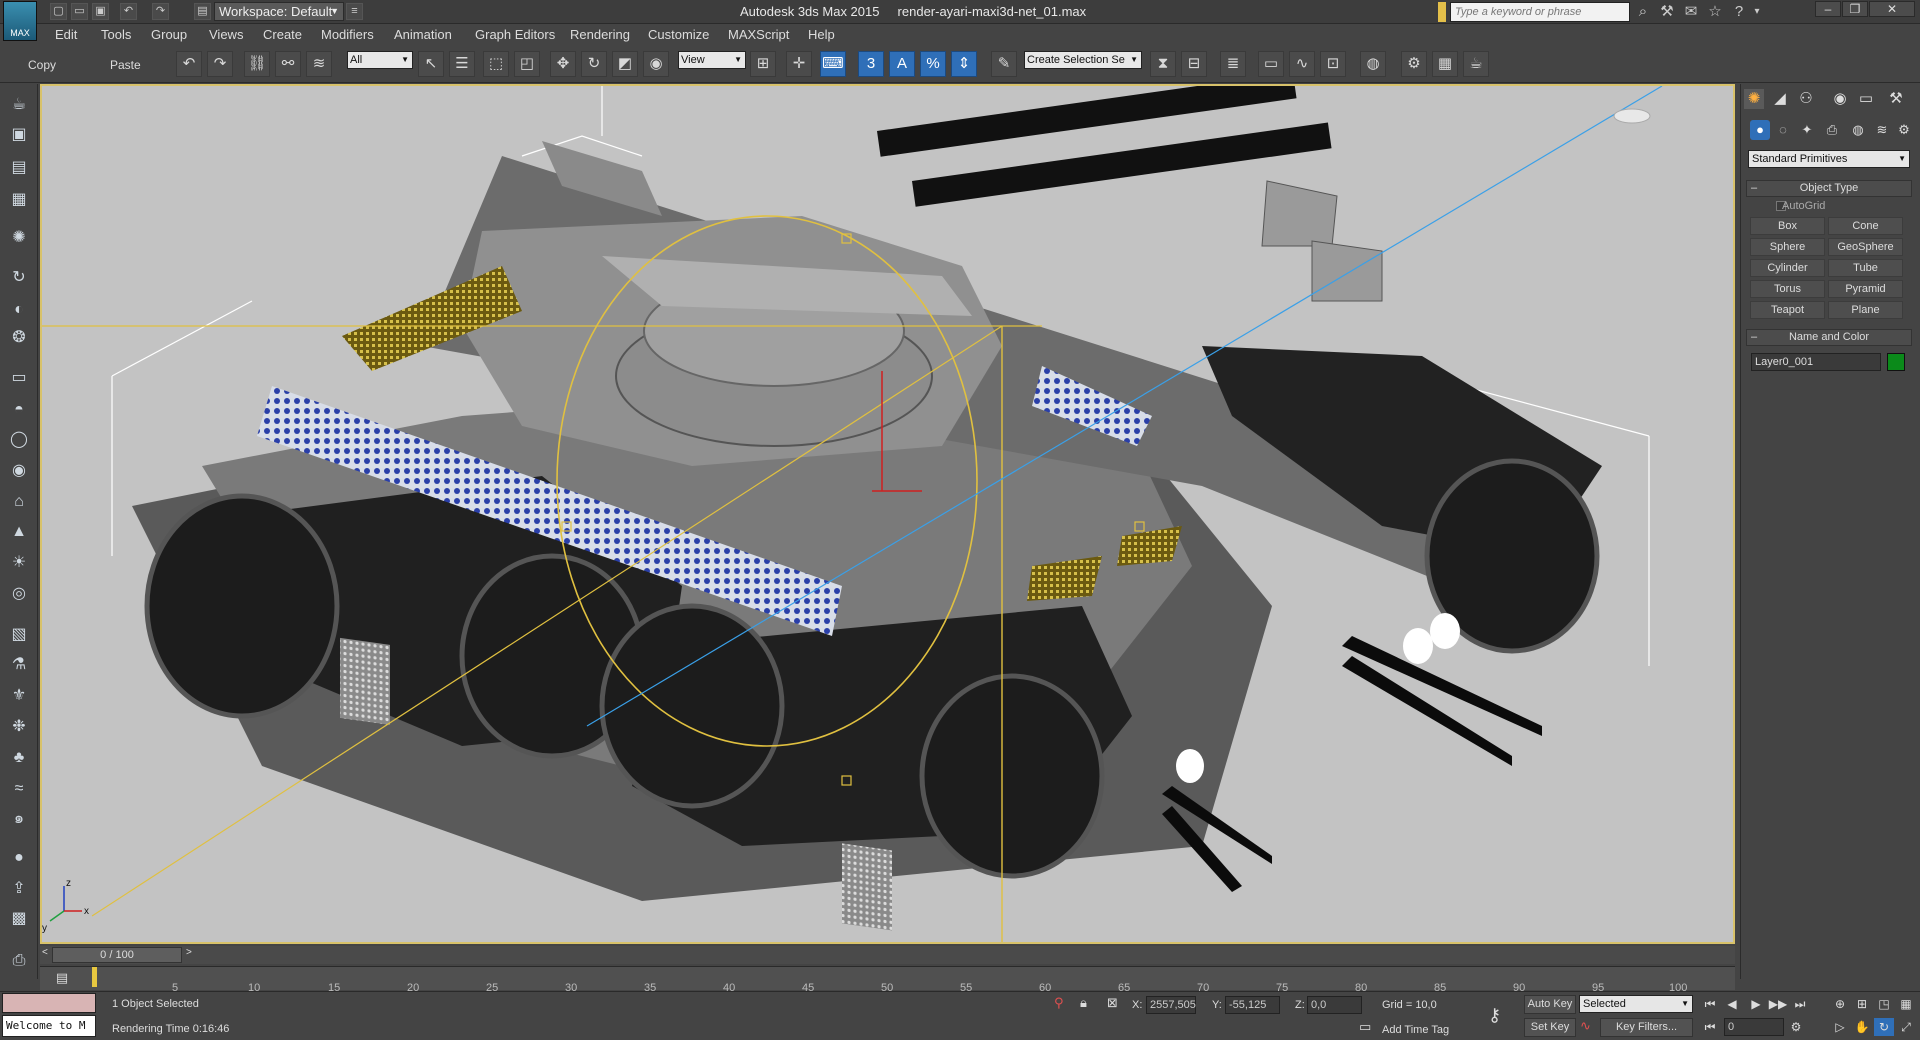 Image resolution: width=1920 pixels, height=1040 pixels. What do you see at coordinates (1112, 1003) in the screenshot?
I see `absolute-mode-icon: ⊠` at bounding box center [1112, 1003].